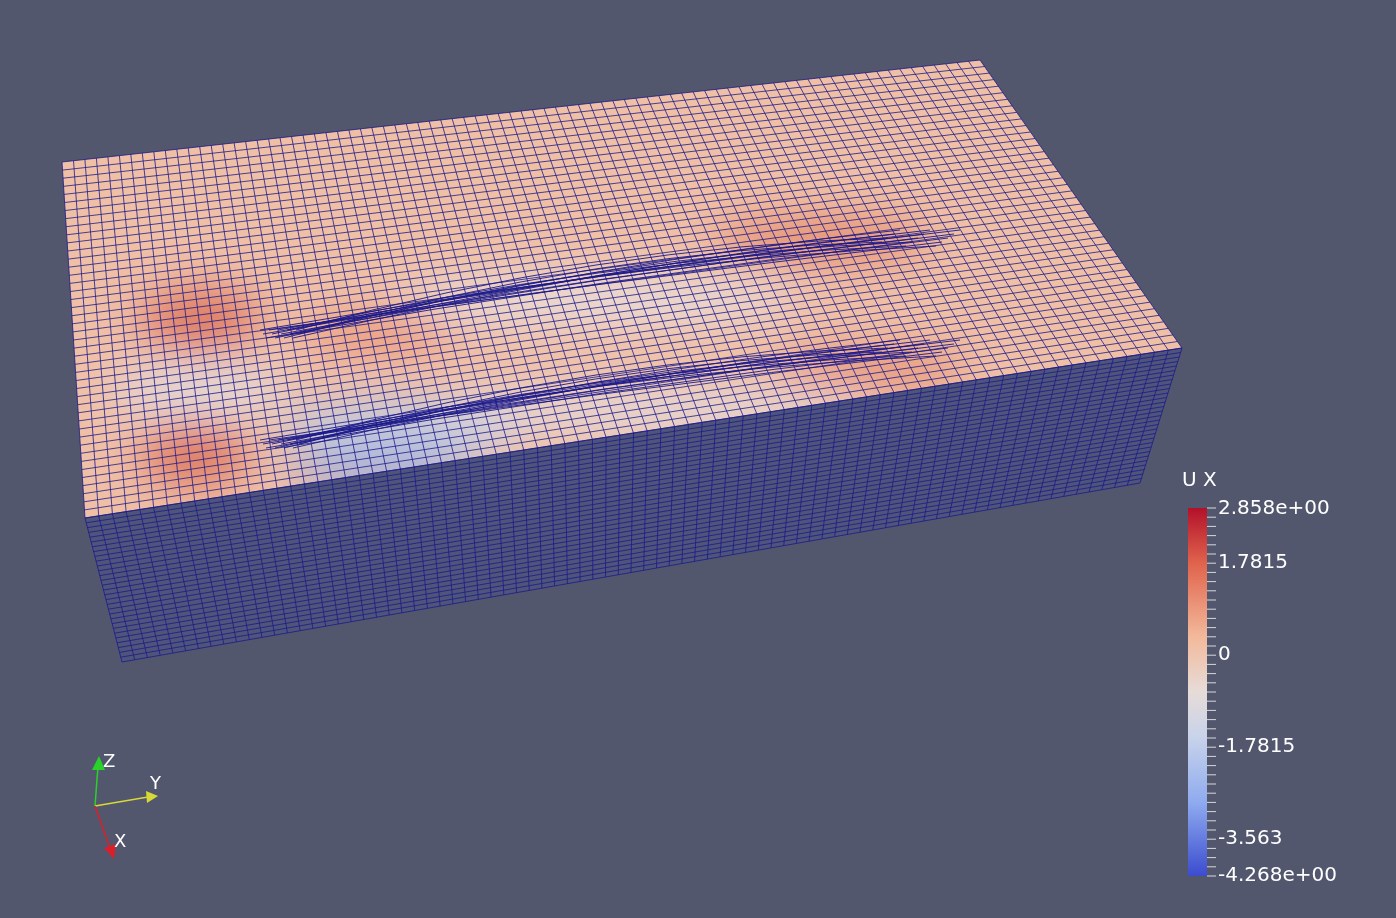  What do you see at coordinates (1277, 874) in the screenshot?
I see `legend-tick-label: -4.268e+00` at bounding box center [1277, 874].